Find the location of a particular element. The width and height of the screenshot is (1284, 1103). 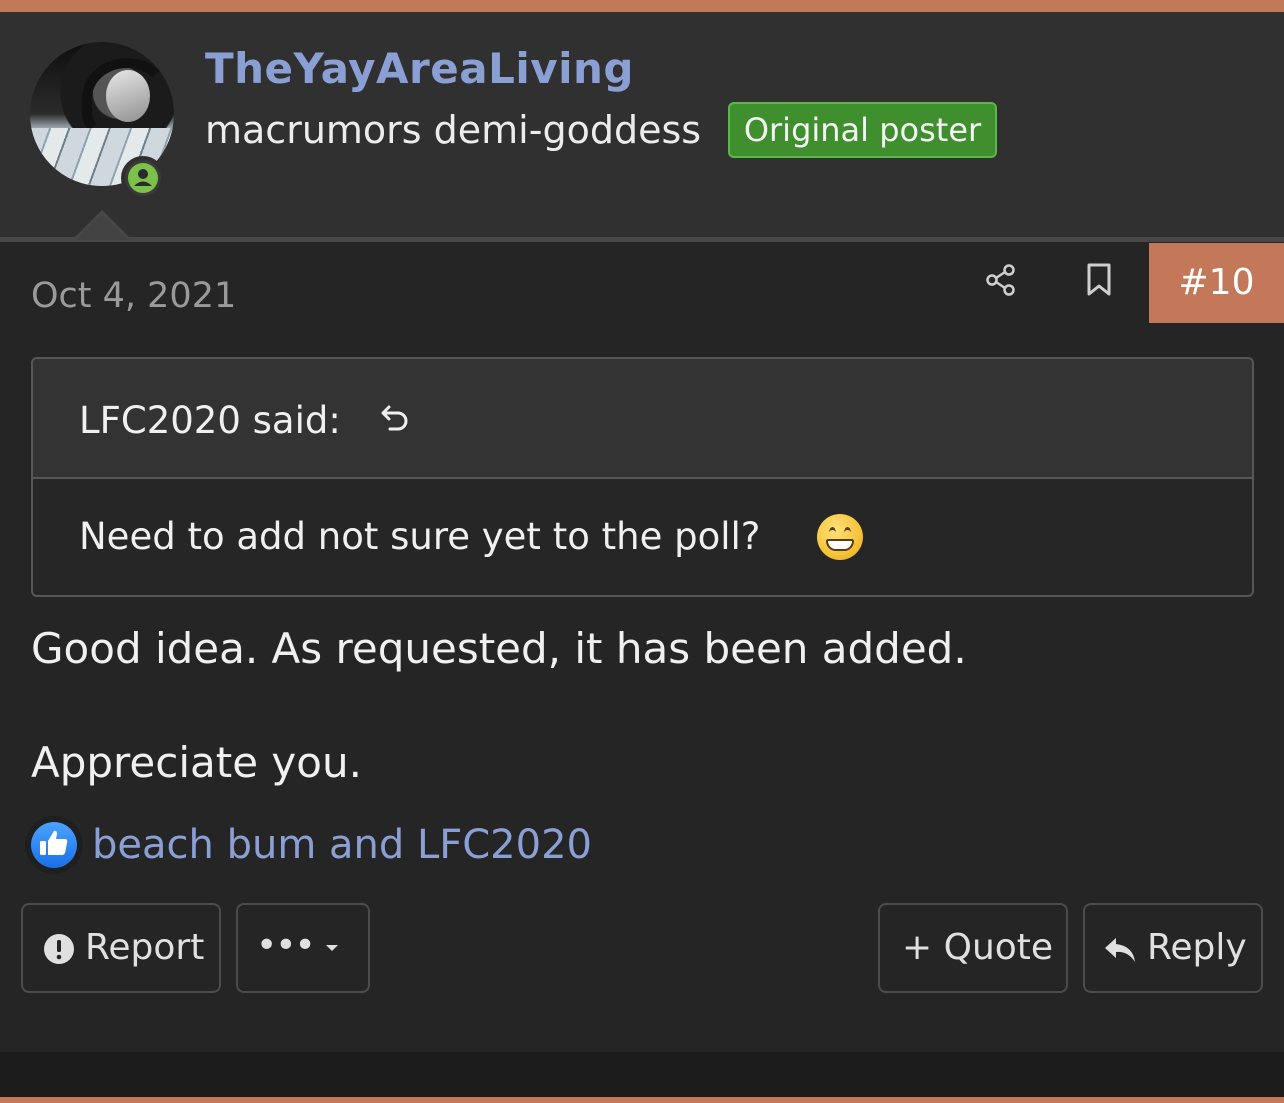

username: TheYayAreaLiving is located at coordinates (419, 68).